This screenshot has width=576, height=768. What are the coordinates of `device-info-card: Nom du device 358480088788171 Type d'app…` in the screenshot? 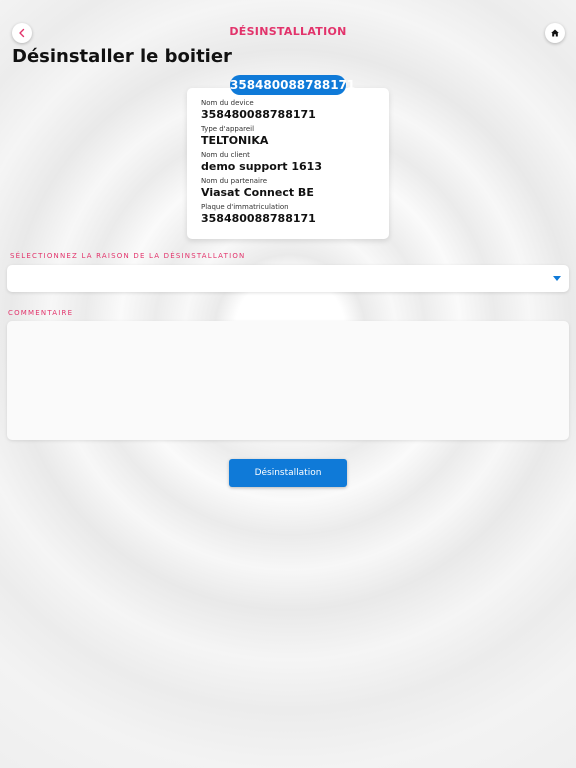 It's located at (288, 163).